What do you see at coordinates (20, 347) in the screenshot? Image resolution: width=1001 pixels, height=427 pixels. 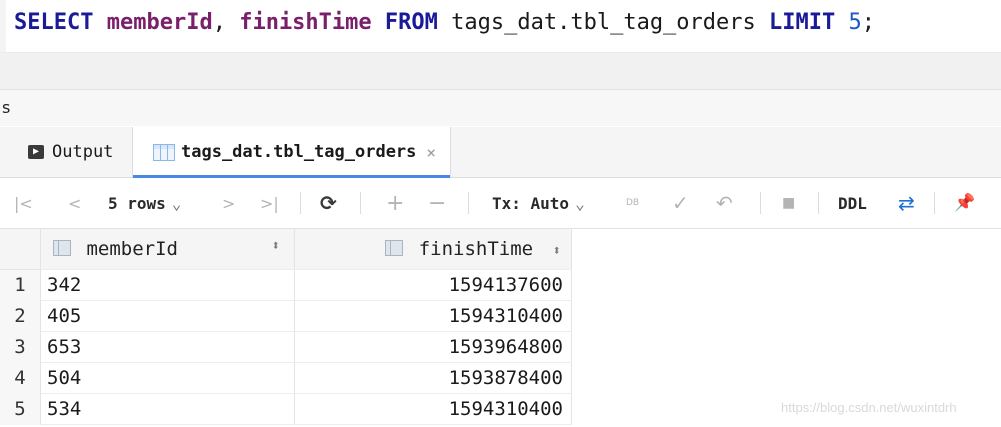 I see `row-number: 3` at bounding box center [20, 347].